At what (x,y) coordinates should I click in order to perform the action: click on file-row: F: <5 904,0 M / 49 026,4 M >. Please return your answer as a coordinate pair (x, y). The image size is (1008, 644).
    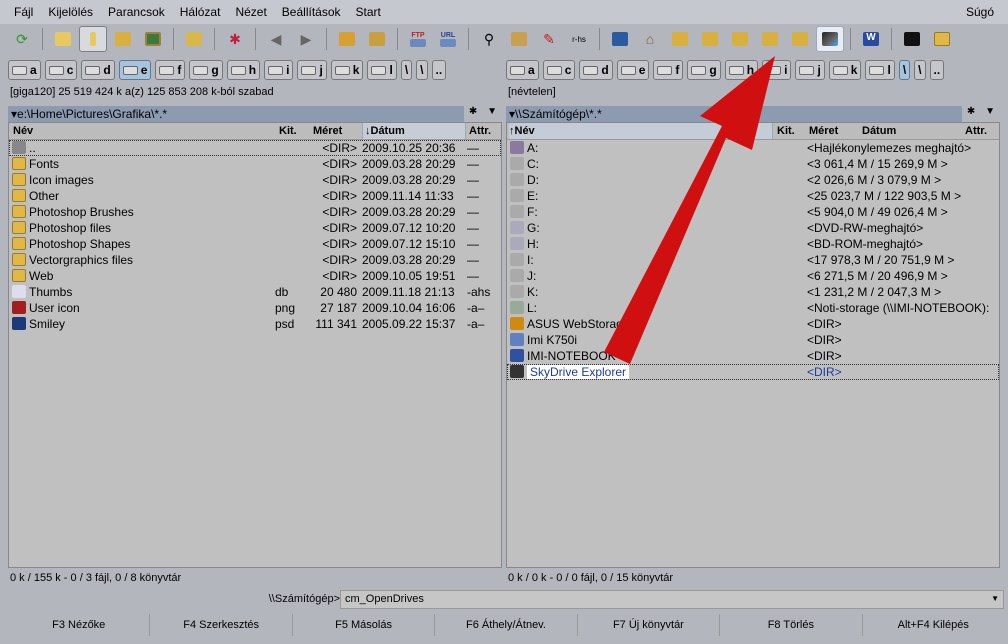
    Looking at the image, I should click on (753, 212).